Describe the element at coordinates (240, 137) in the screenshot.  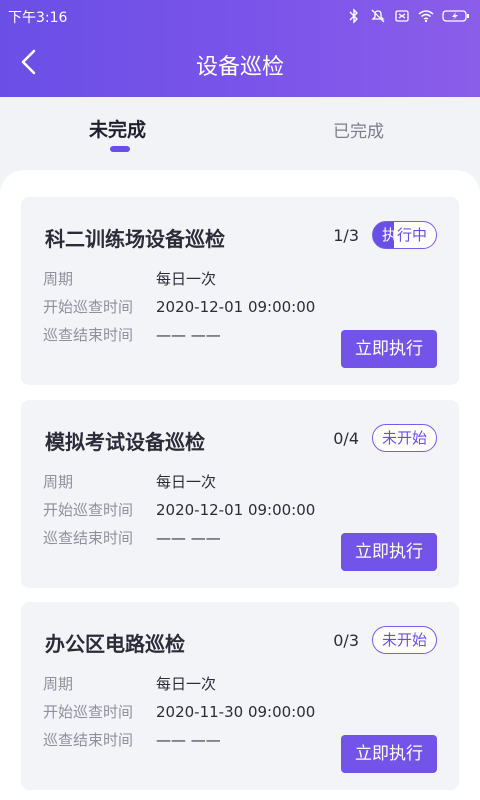
I see `tab-bar: 未完成 已完成` at that location.